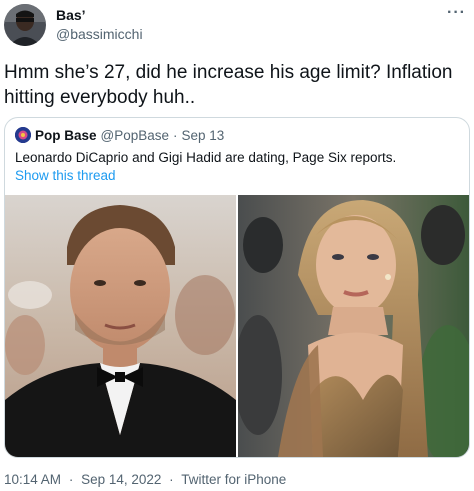 The height and width of the screenshot is (491, 474). I want to click on author-handle: @bassimicchi, so click(99, 34).